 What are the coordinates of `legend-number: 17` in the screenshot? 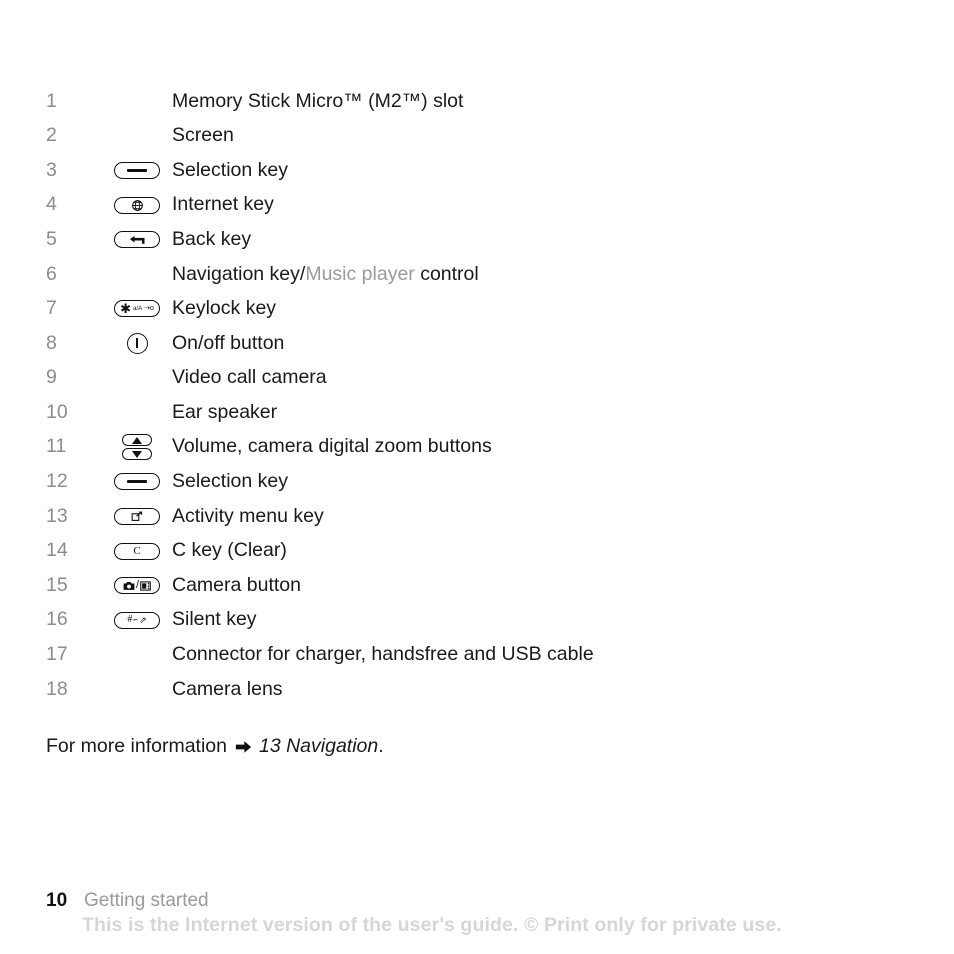 It's located at (57, 654).